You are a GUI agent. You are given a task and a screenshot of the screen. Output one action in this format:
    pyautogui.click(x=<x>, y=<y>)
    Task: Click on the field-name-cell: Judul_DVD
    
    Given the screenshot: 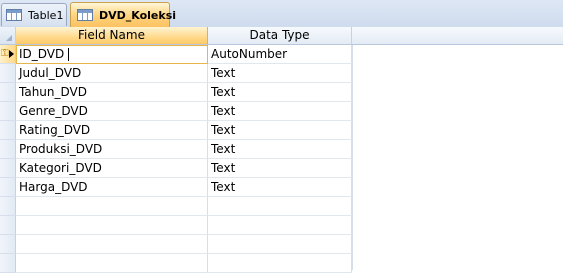 What is the action you would take?
    pyautogui.click(x=112, y=73)
    